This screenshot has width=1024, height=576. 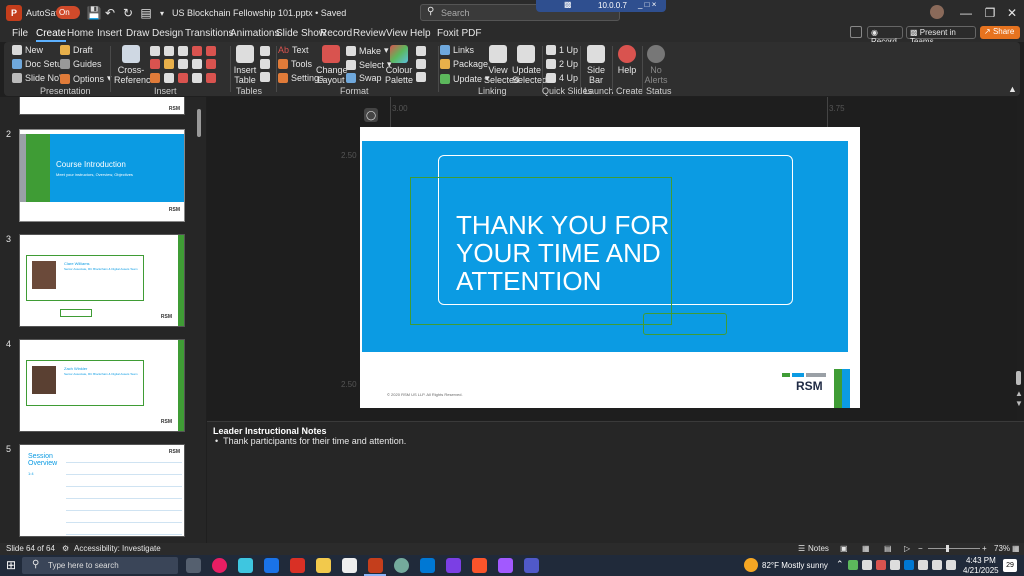 I want to click on table-tools, so click(x=265, y=65).